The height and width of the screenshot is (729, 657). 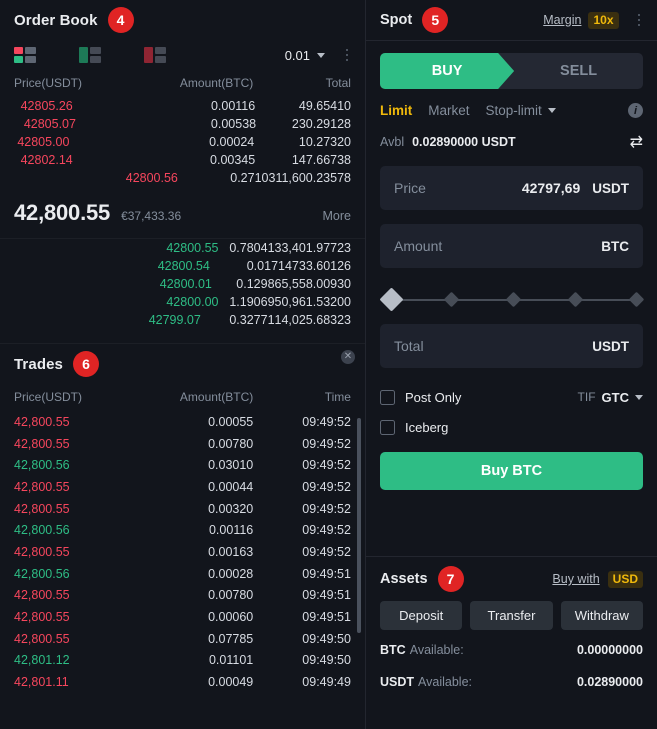 What do you see at coordinates (511, 346) in the screenshot?
I see `total-input: Total USDT` at bounding box center [511, 346].